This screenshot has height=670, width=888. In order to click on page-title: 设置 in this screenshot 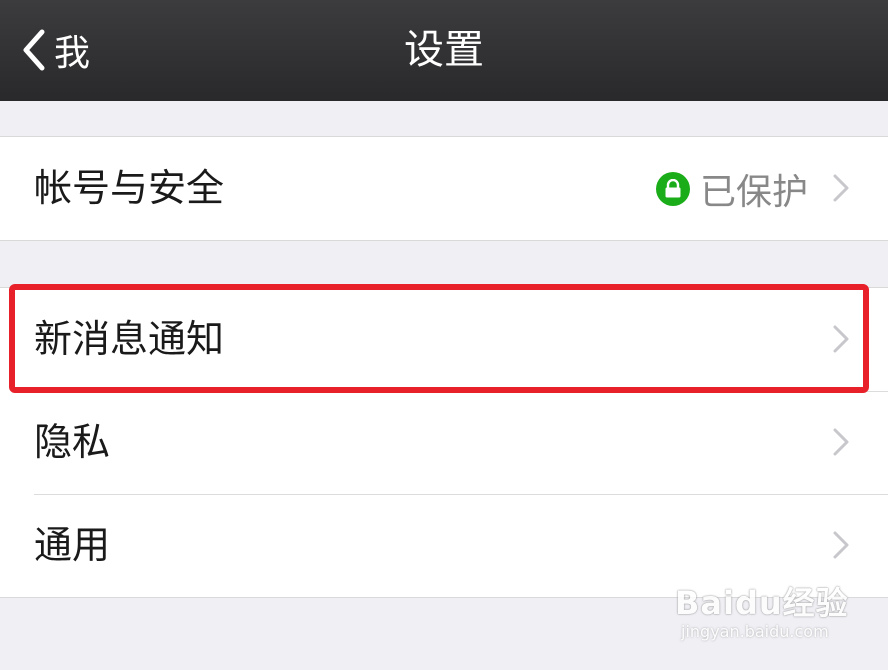, I will do `click(444, 50)`.